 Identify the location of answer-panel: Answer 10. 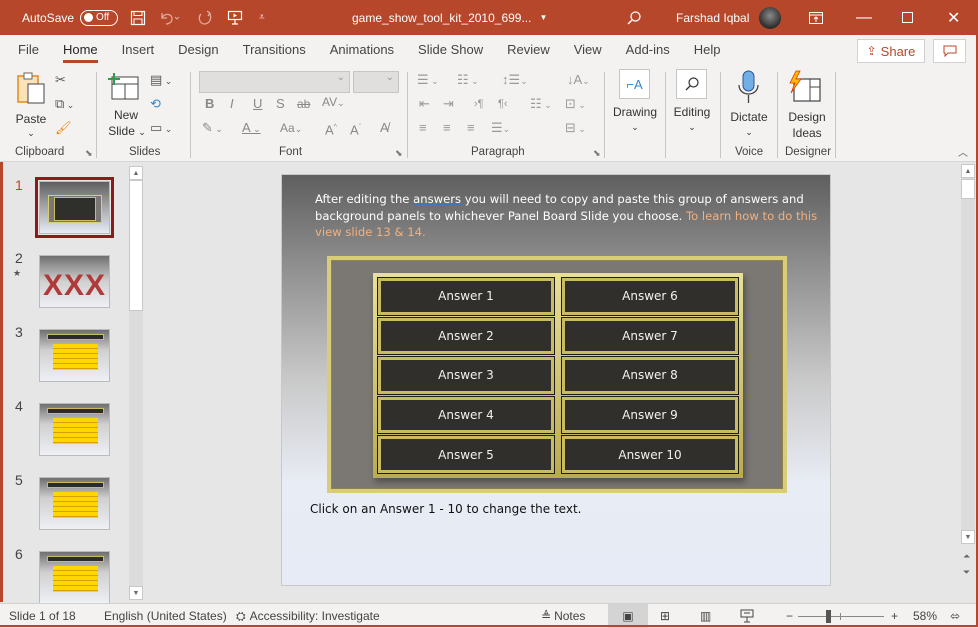
(650, 454).